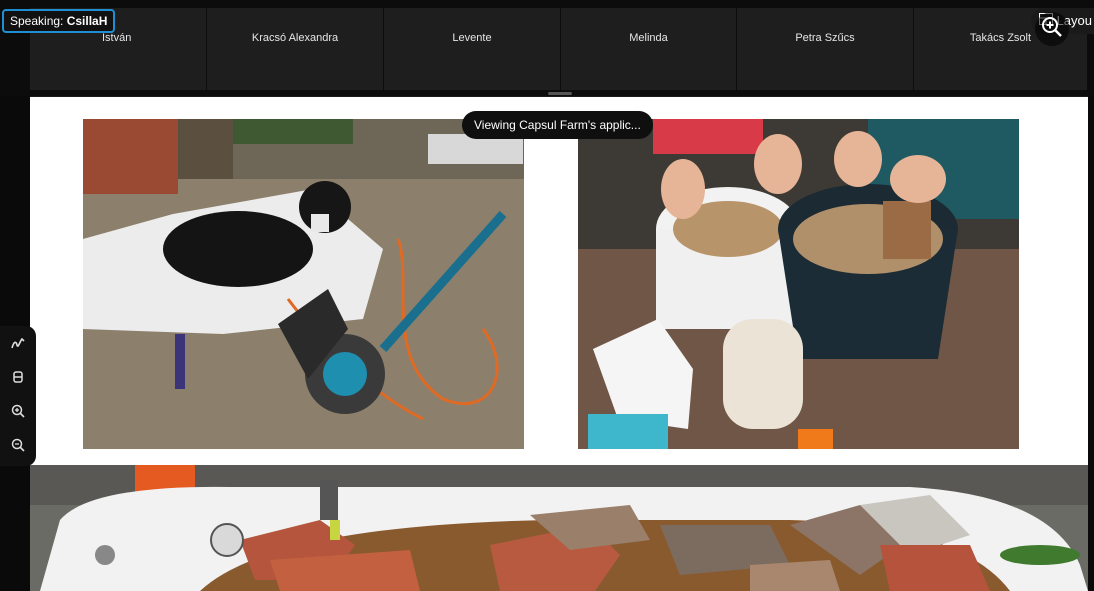  I want to click on zoom-out-tool-button, so click(18, 447).